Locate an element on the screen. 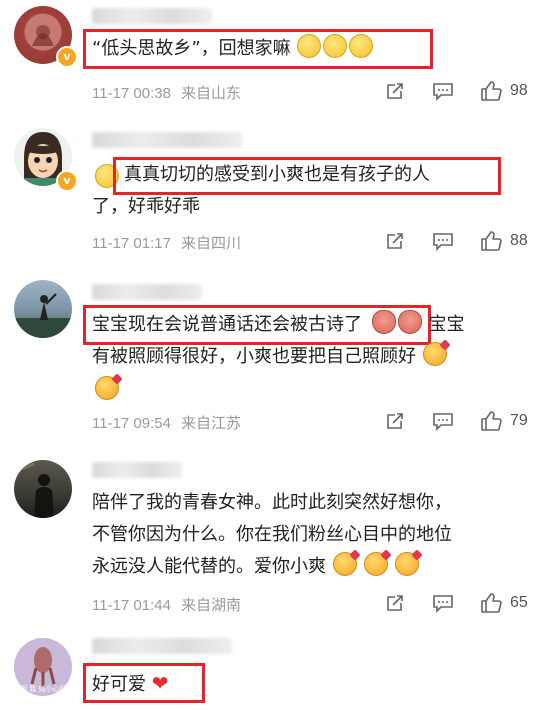  comment-text: 有被照顾得很好，小爽也要把自己照顾好 is located at coordinates (270, 357).